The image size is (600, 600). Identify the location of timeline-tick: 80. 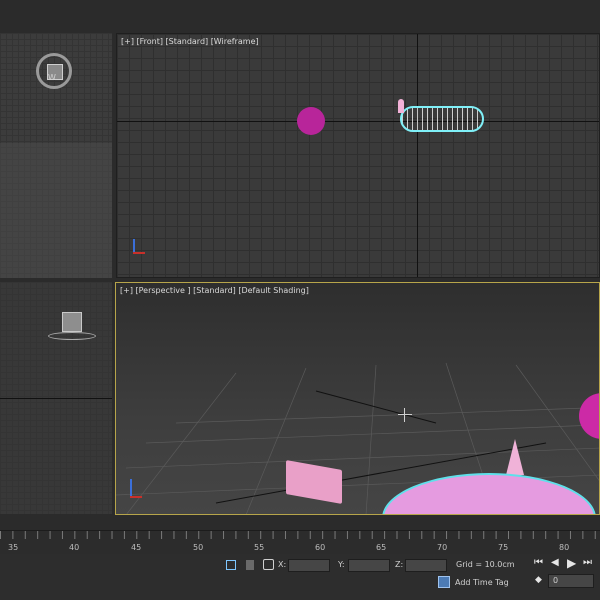
(564, 547).